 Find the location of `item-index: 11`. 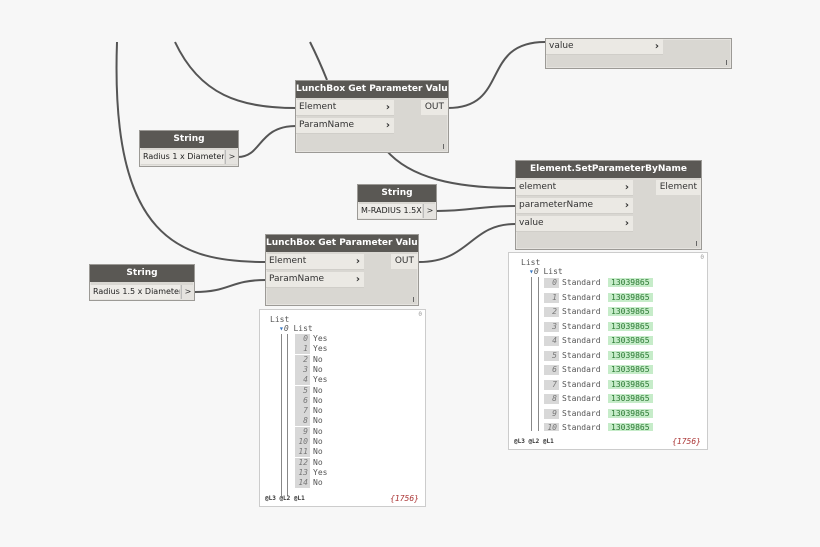

item-index: 11 is located at coordinates (302, 452).